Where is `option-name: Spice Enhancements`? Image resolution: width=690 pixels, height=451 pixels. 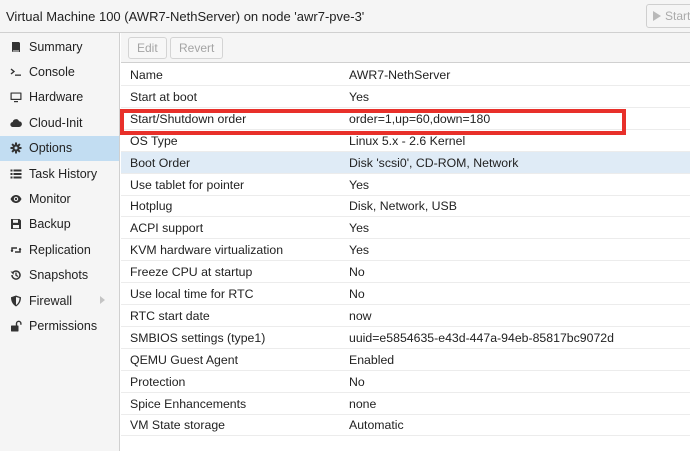 option-name: Spice Enhancements is located at coordinates (188, 403).